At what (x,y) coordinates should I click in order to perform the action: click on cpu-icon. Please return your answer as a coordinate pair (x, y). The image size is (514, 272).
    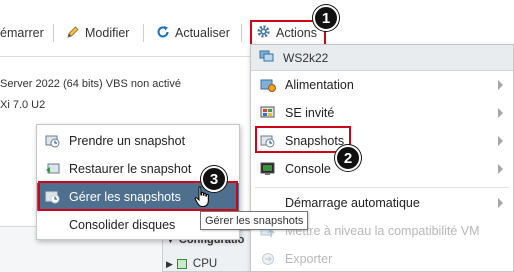
    Looking at the image, I should click on (181, 264).